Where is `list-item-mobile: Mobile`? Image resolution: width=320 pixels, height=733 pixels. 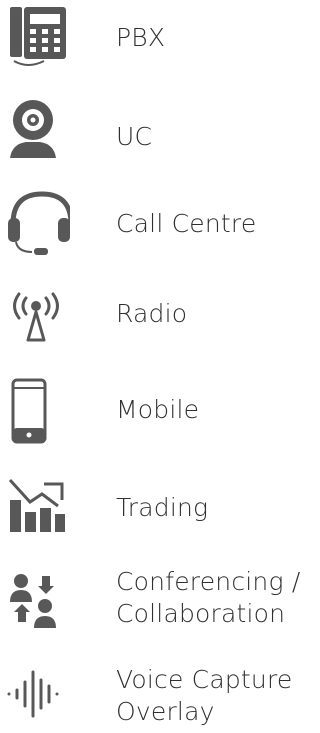
list-item-mobile: Mobile is located at coordinates (158, 415).